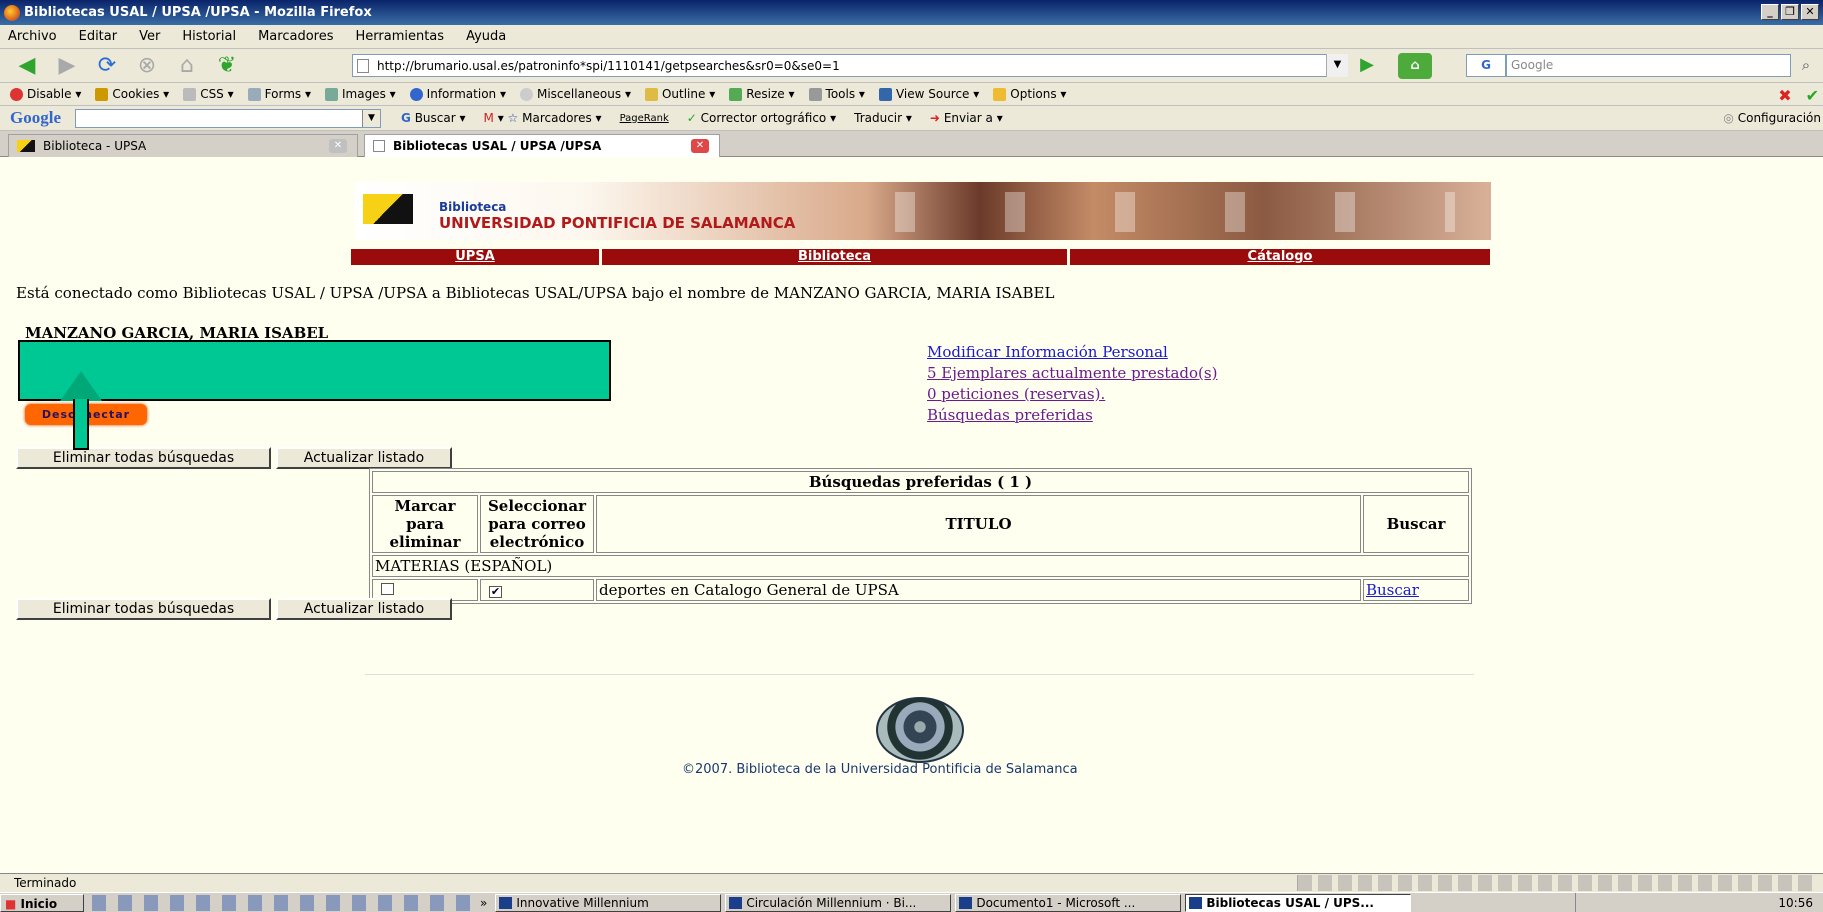 This screenshot has width=1823, height=912. What do you see at coordinates (486, 36) in the screenshot?
I see `menu-ayuda: Ayuda` at bounding box center [486, 36].